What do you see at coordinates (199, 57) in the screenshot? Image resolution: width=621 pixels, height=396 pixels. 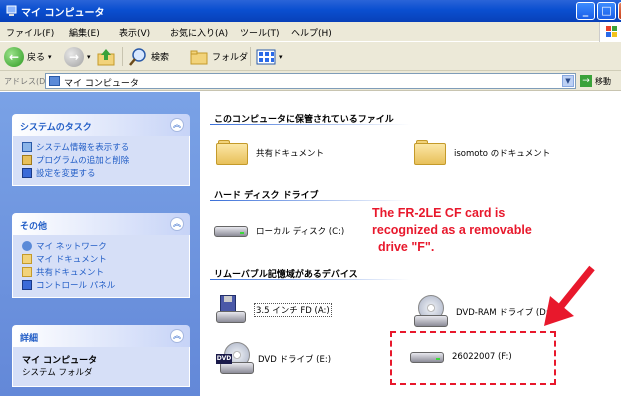 I see `folders-icon` at bounding box center [199, 57].